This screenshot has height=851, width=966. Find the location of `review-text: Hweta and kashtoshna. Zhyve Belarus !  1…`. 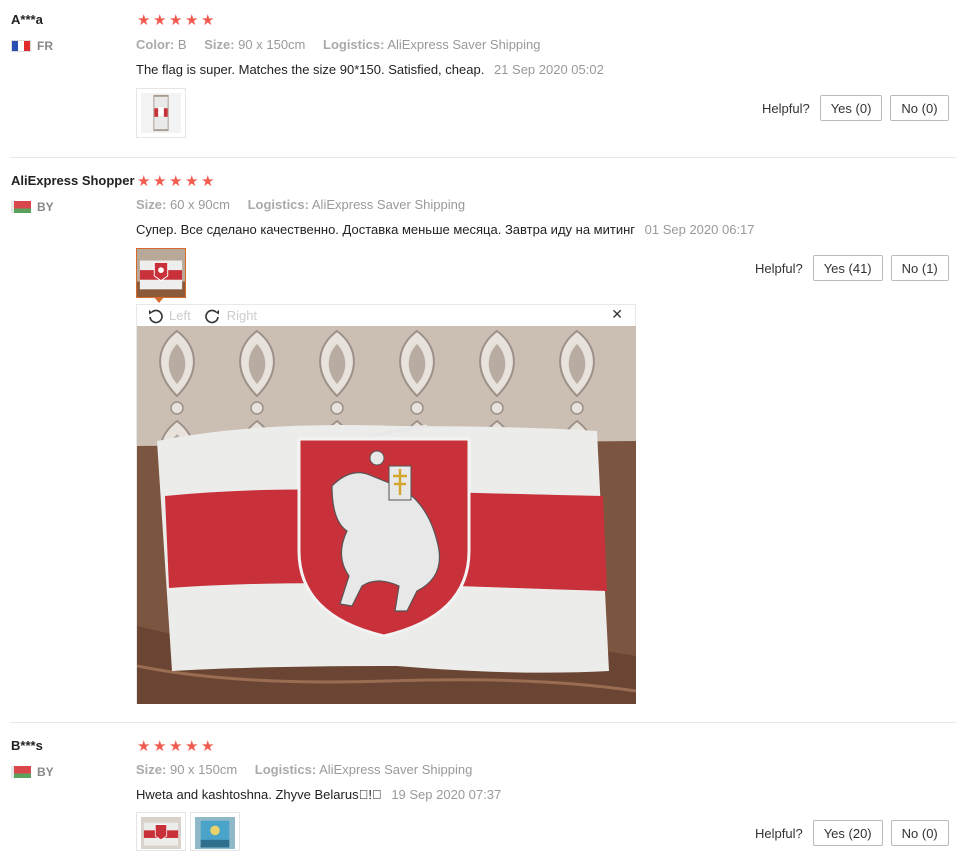

review-text: Hweta and kashtoshna. Zhyve Belarus !  1… is located at coordinates (318, 794).